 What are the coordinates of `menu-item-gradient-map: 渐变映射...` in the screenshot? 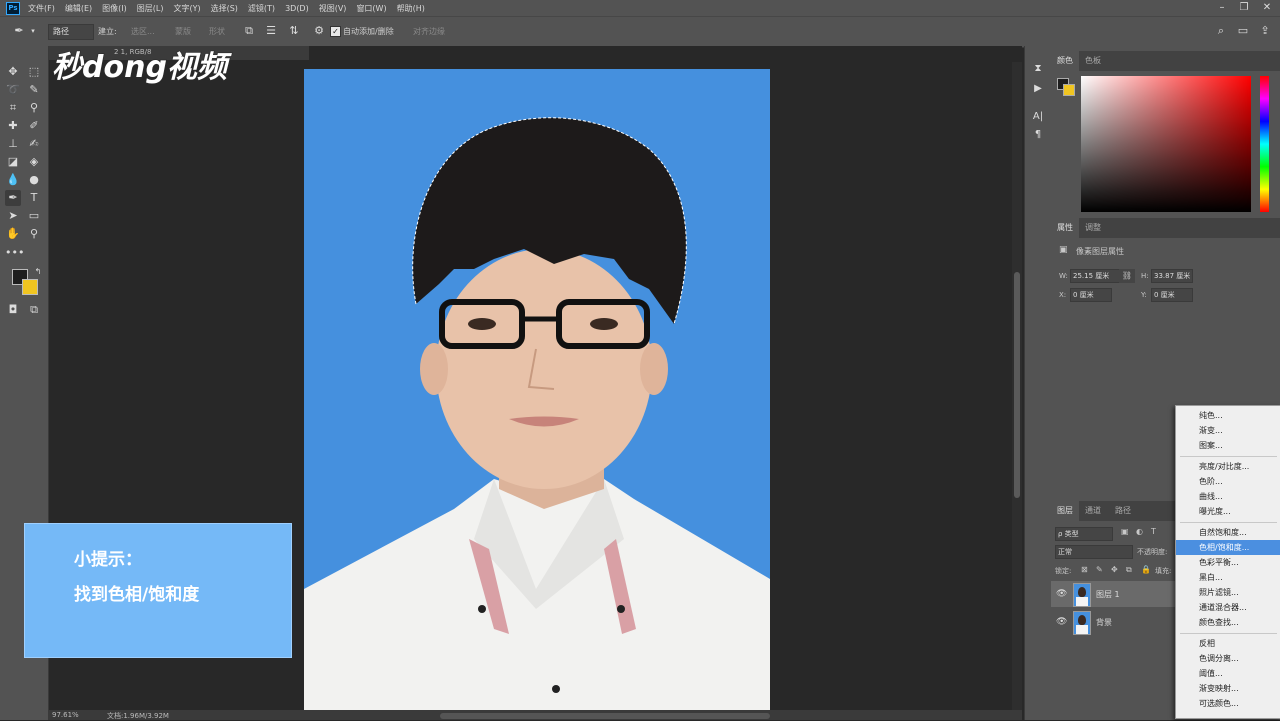 It's located at (1228, 688).